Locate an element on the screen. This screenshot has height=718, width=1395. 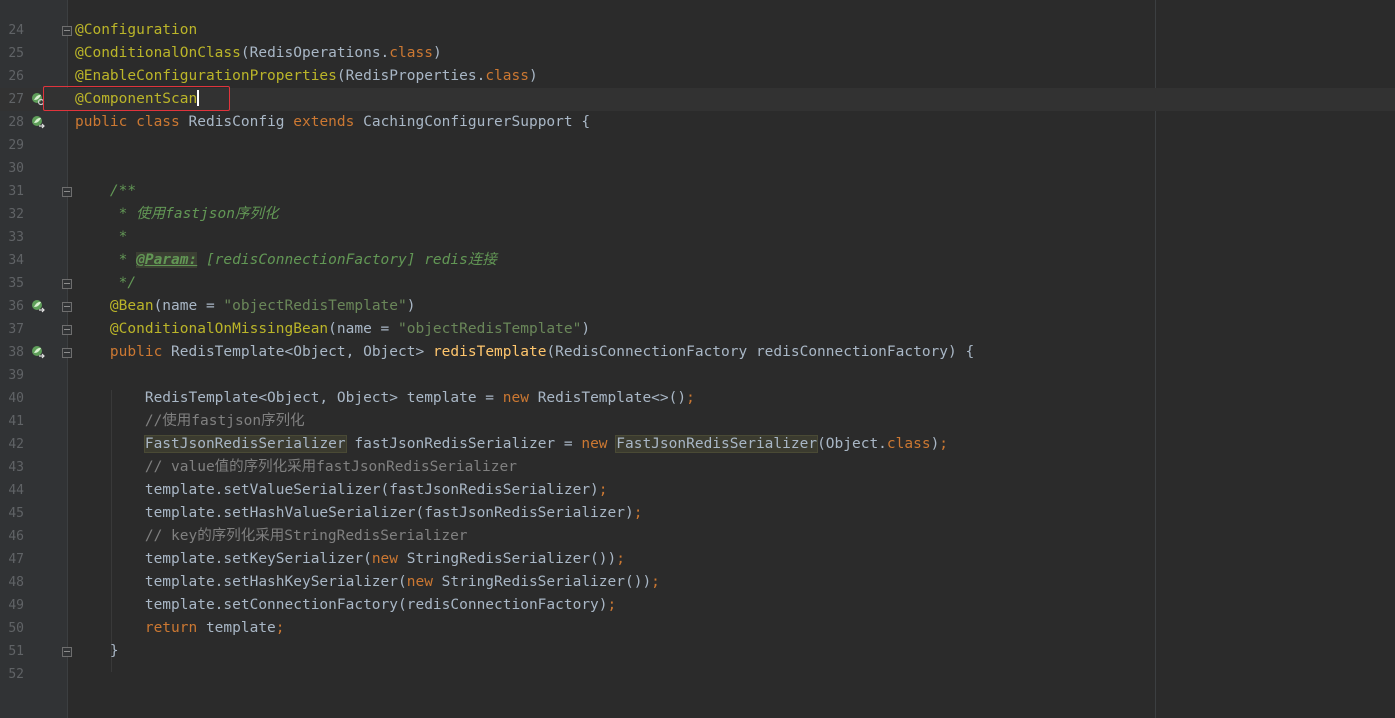
line-number: 51 is located at coordinates (12, 651).